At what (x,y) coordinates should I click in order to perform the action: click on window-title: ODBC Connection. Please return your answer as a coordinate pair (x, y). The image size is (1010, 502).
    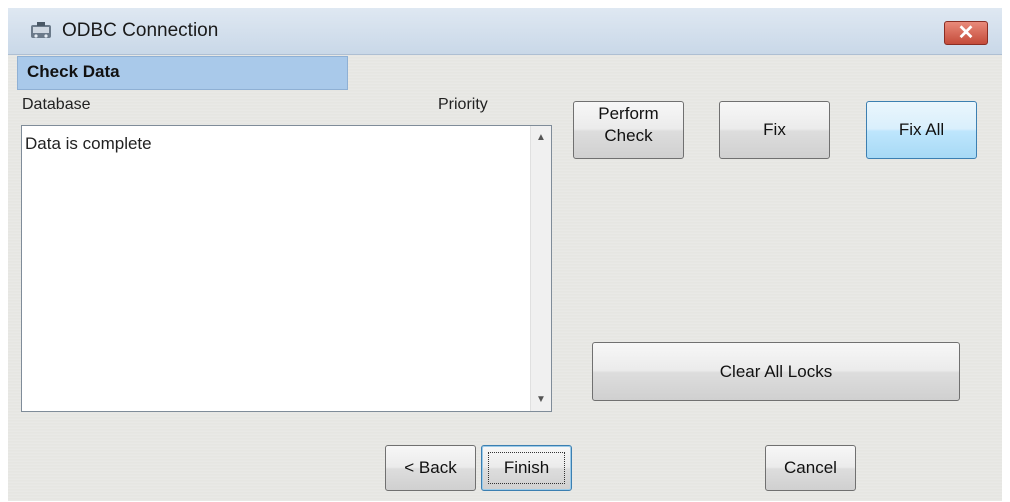
    Looking at the image, I should click on (140, 30).